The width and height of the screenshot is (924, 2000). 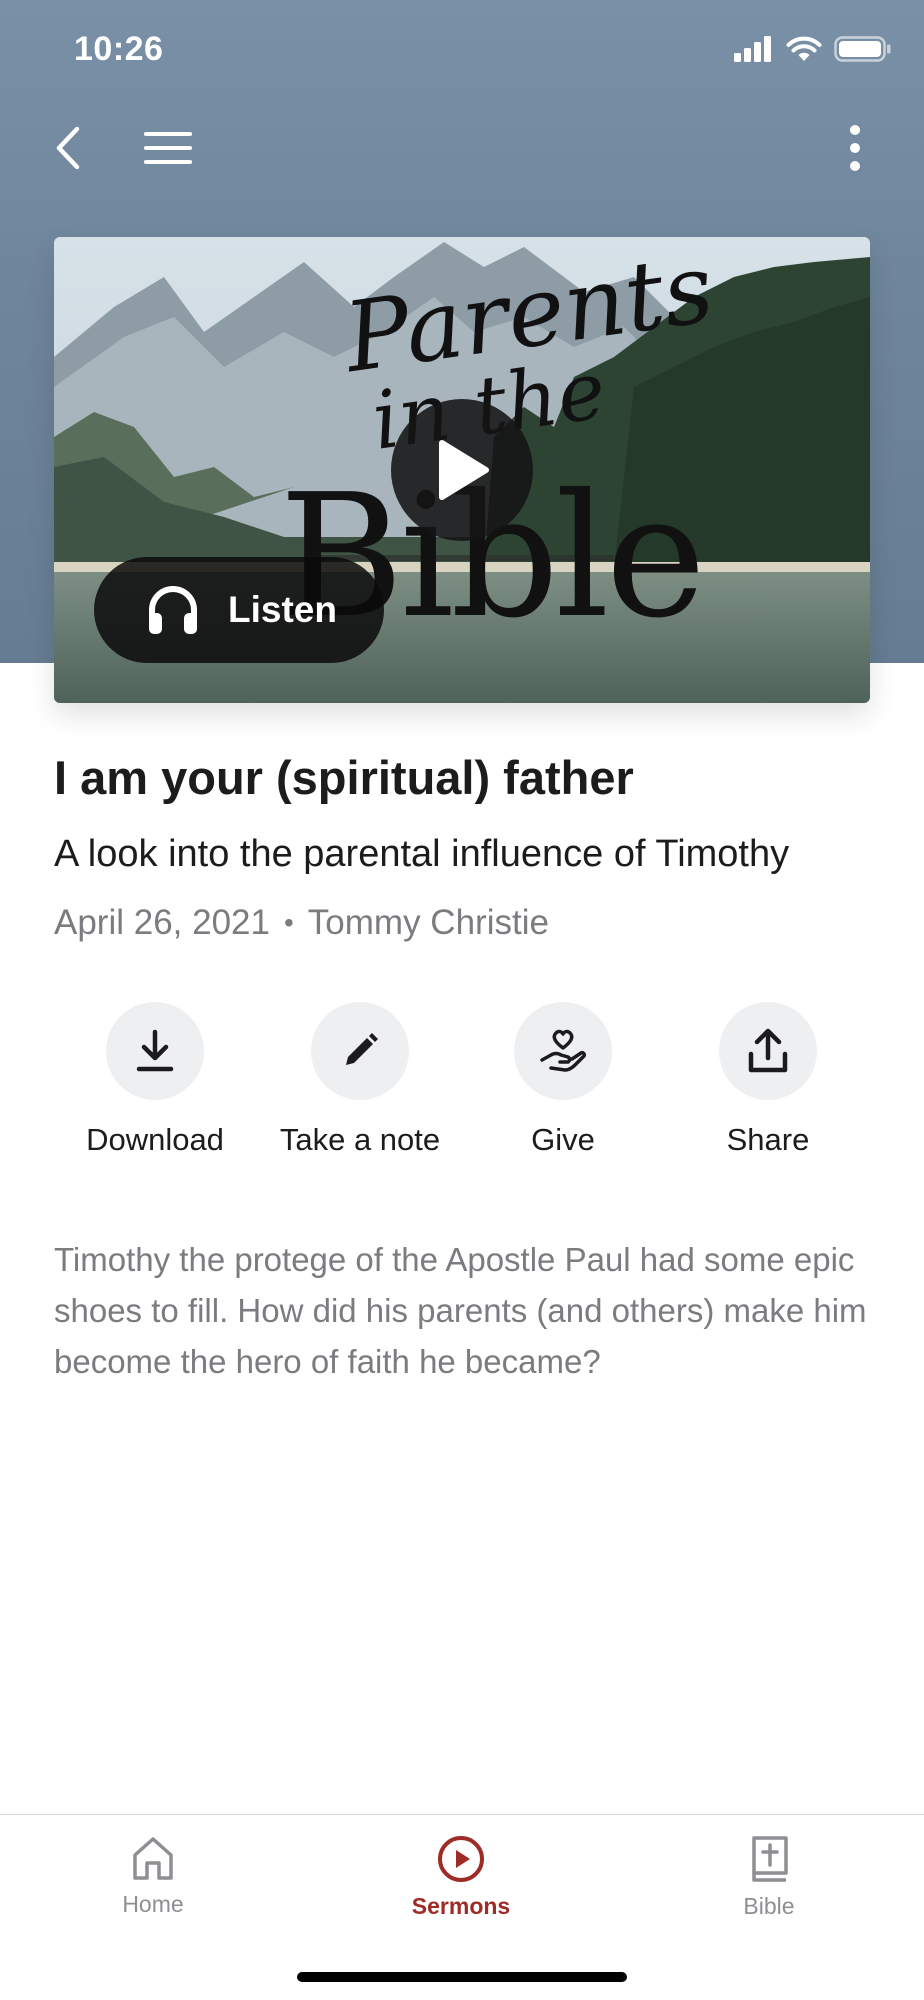 What do you see at coordinates (563, 1139) in the screenshot?
I see `give-label: Give` at bounding box center [563, 1139].